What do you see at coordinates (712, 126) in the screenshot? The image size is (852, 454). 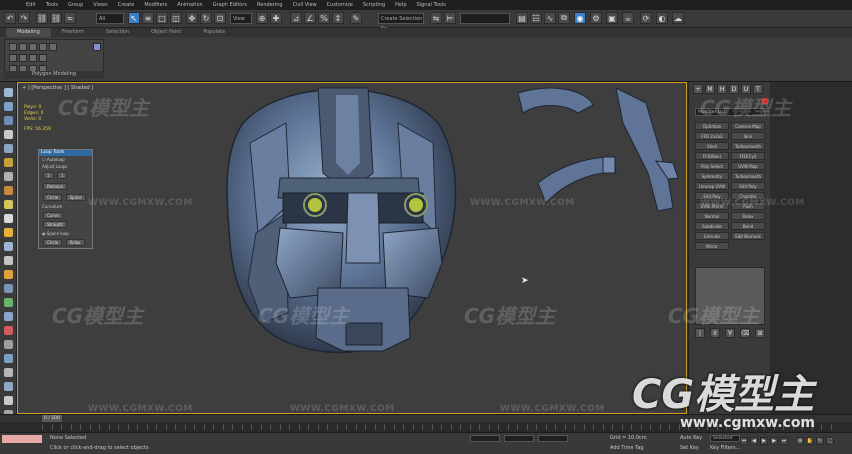 I see `modifier-button: Optimize` at bounding box center [712, 126].